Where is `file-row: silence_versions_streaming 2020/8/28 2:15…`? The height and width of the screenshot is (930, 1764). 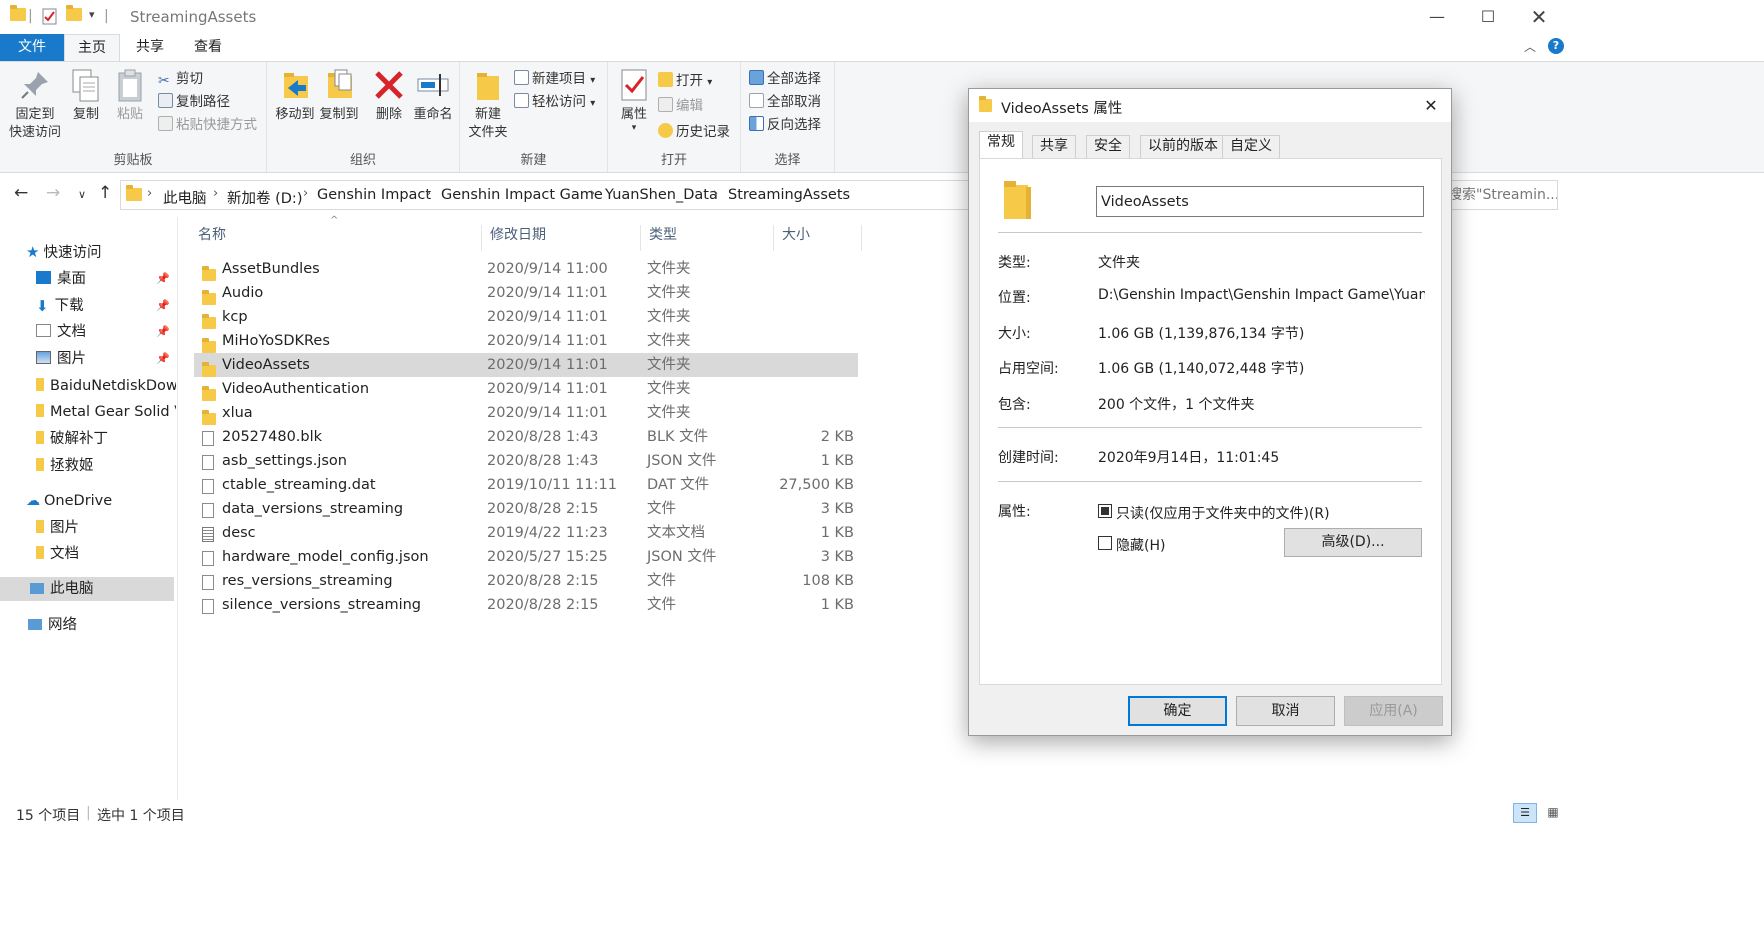 file-row: silence_versions_streaming 2020/8/28 2:15… is located at coordinates (526, 605).